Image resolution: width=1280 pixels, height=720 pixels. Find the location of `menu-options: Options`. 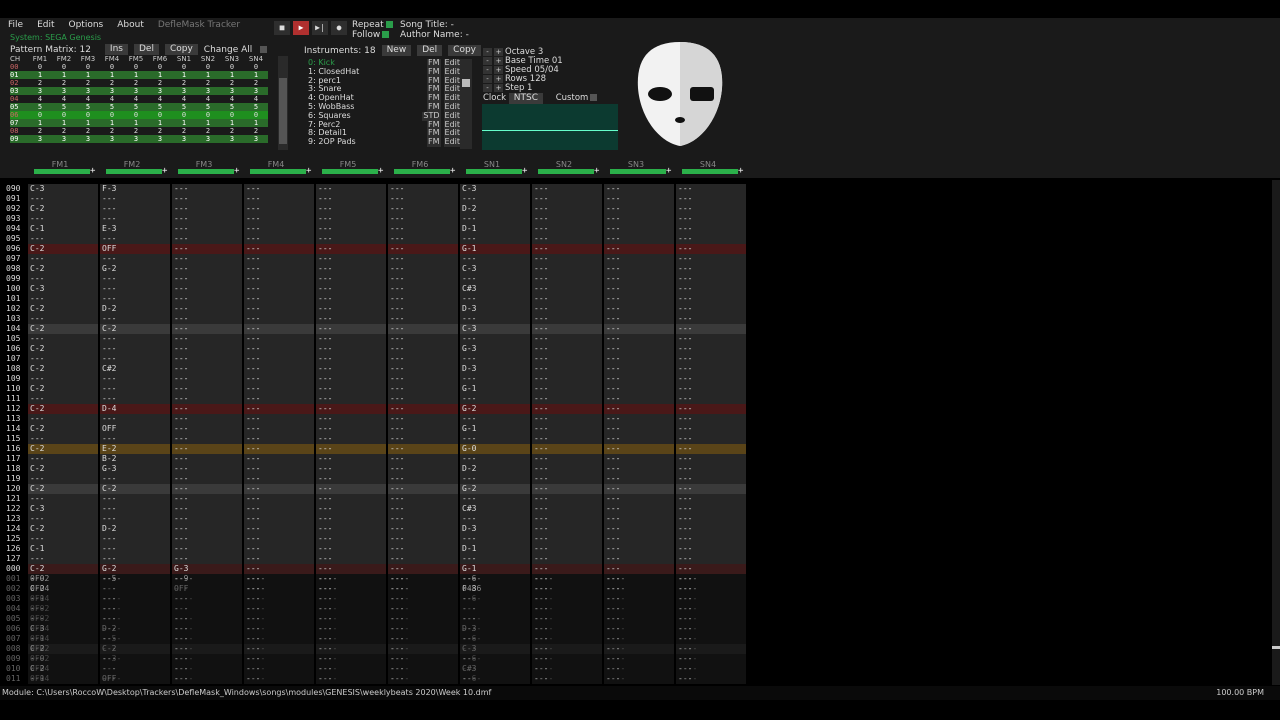

menu-options: Options is located at coordinates (86, 25).